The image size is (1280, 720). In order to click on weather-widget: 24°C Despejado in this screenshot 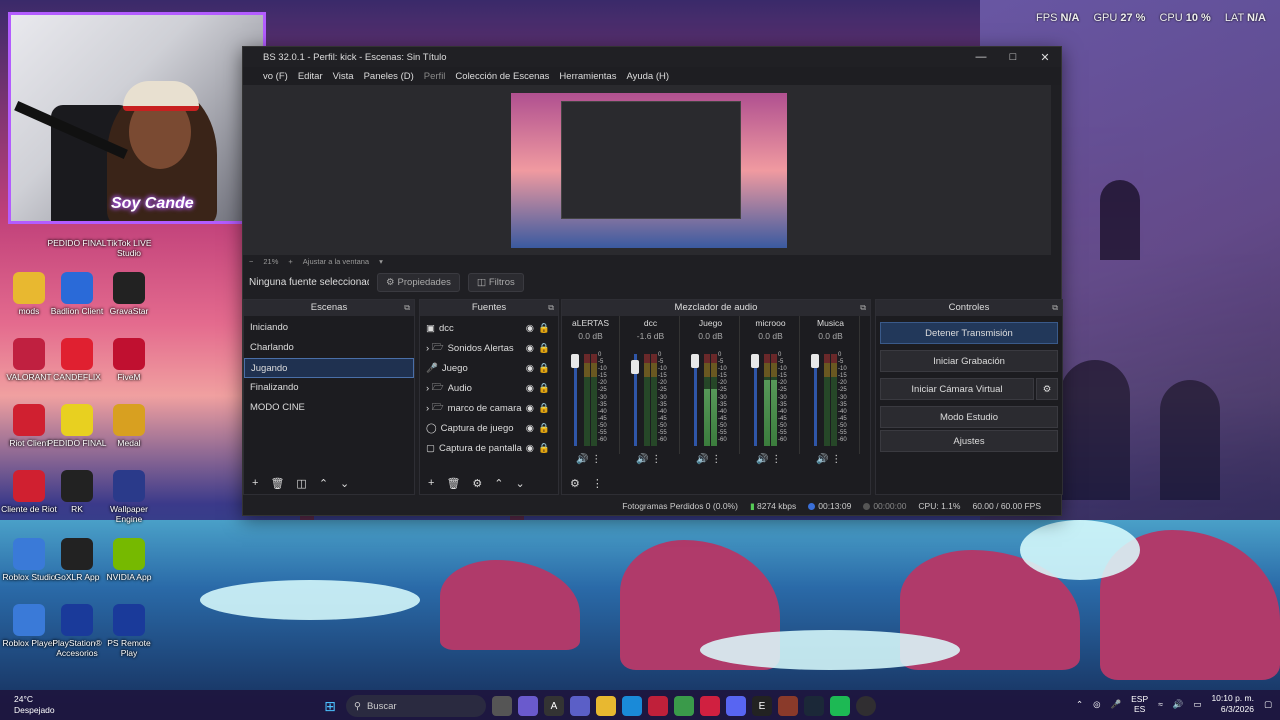, I will do `click(34, 705)`.